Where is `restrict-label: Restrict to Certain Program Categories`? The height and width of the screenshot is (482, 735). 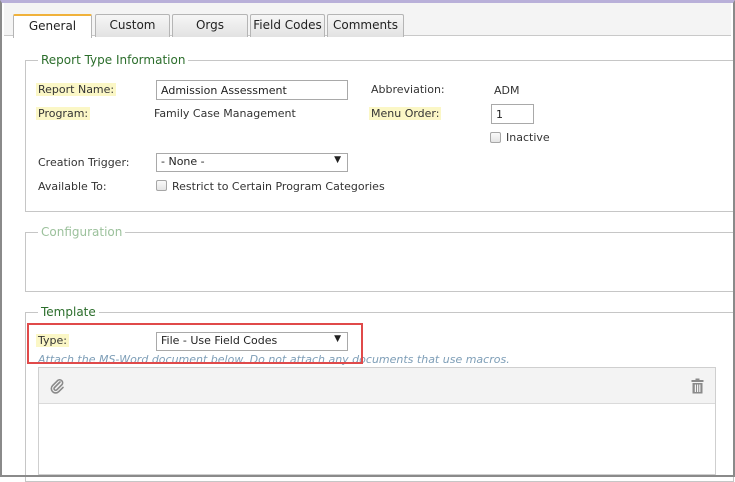
restrict-label: Restrict to Certain Program Categories is located at coordinates (278, 186).